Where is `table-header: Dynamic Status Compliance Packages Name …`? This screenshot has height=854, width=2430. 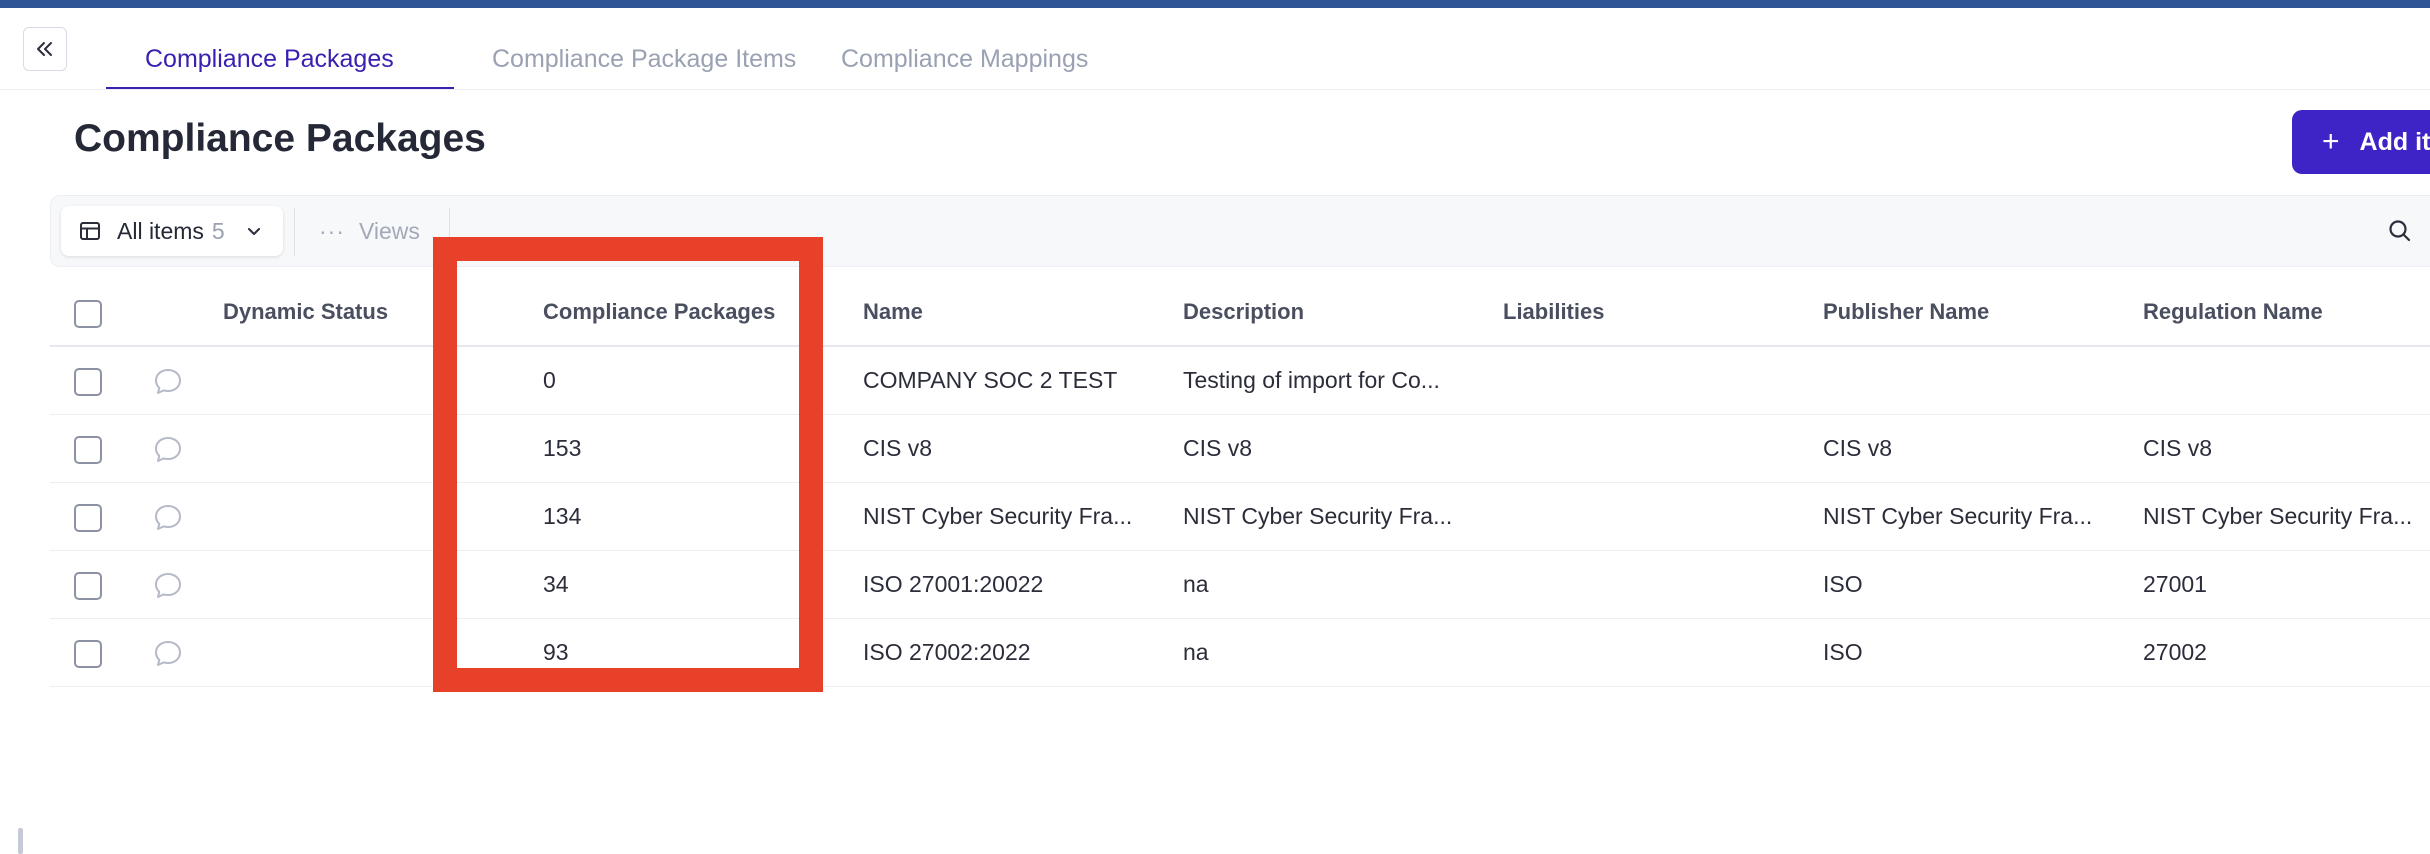 table-header: Dynamic Status Compliance Packages Name … is located at coordinates (1240, 313).